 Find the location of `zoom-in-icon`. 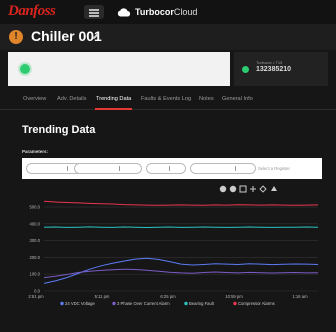

zoom-in-icon is located at coordinates (223, 189).